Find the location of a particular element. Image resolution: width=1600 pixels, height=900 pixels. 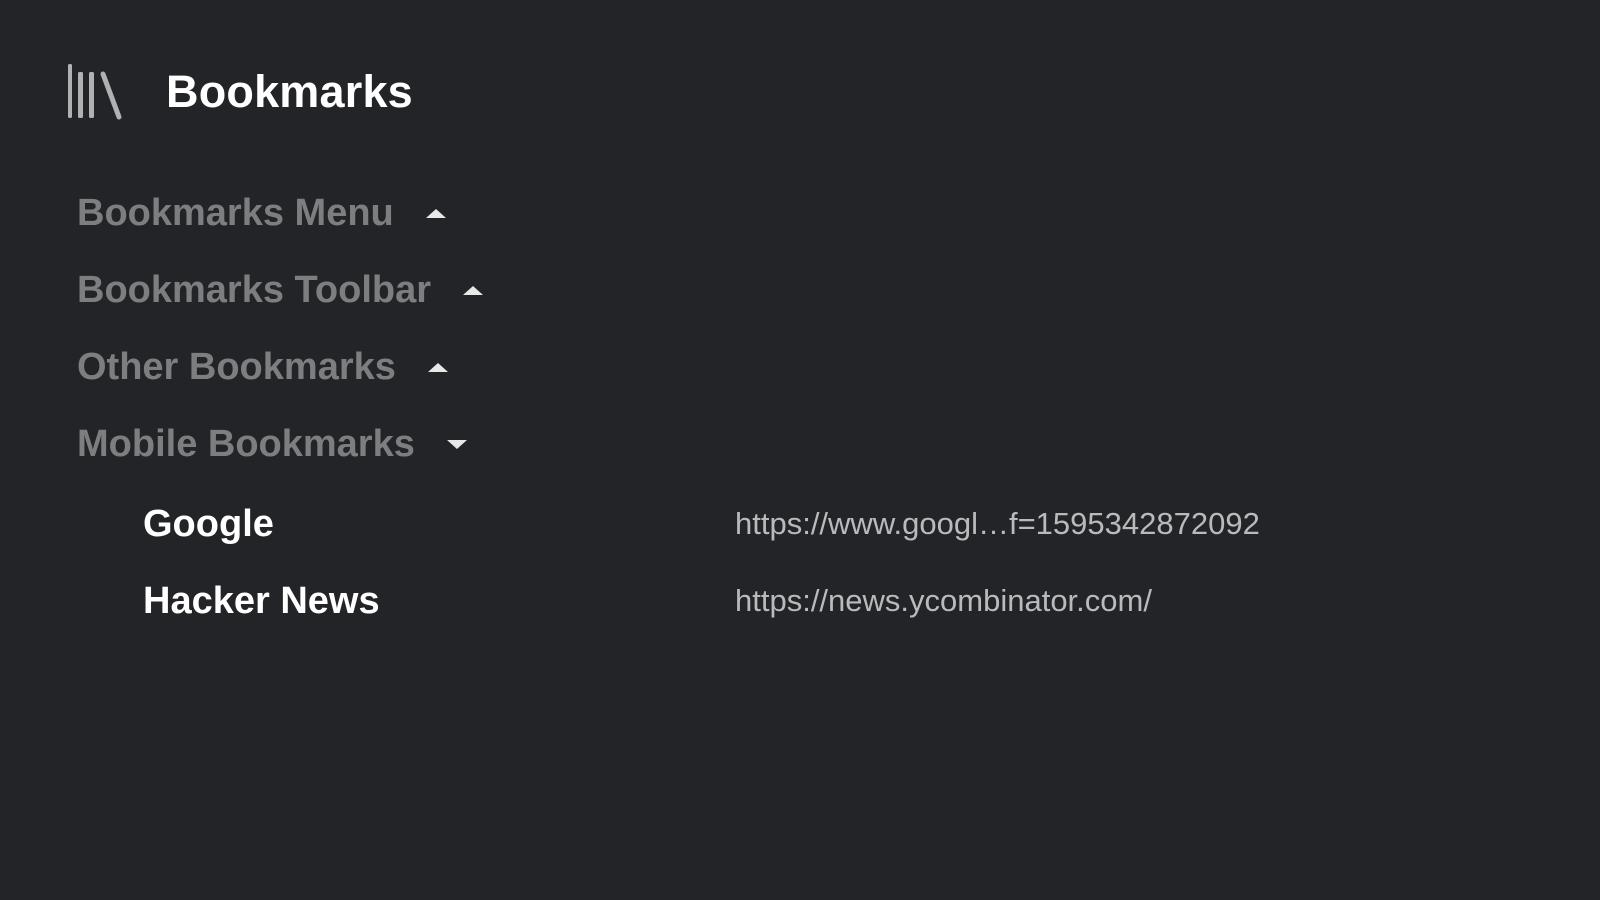

bookmark-url: https://news.ycombinator.com/ is located at coordinates (943, 600).